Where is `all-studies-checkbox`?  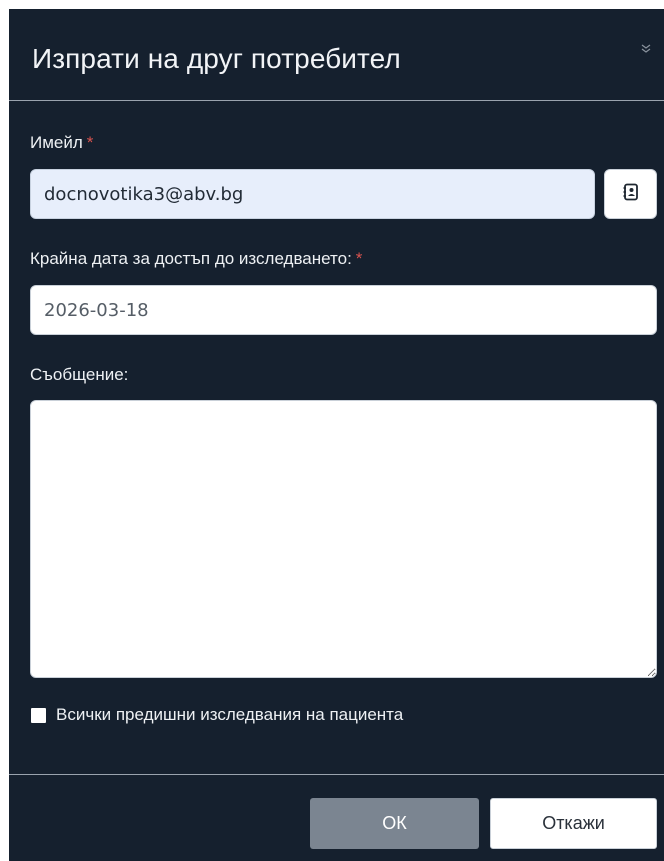
all-studies-checkbox is located at coordinates (38, 715).